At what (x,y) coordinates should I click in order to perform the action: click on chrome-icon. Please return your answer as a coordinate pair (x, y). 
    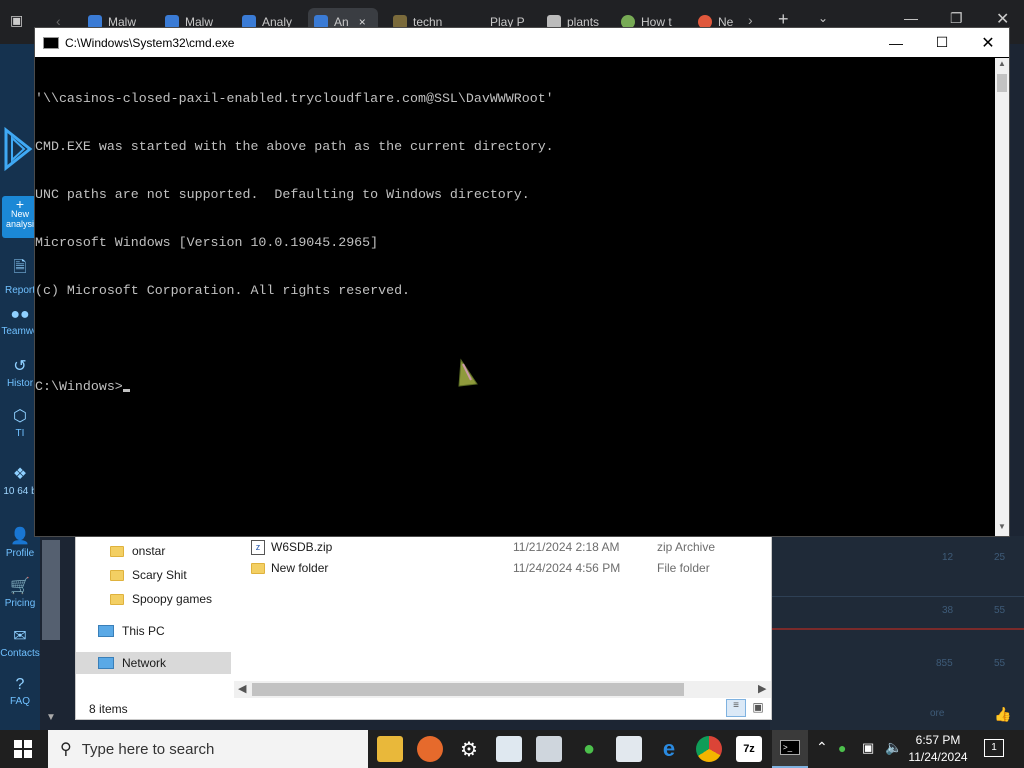
    Looking at the image, I should click on (709, 749).